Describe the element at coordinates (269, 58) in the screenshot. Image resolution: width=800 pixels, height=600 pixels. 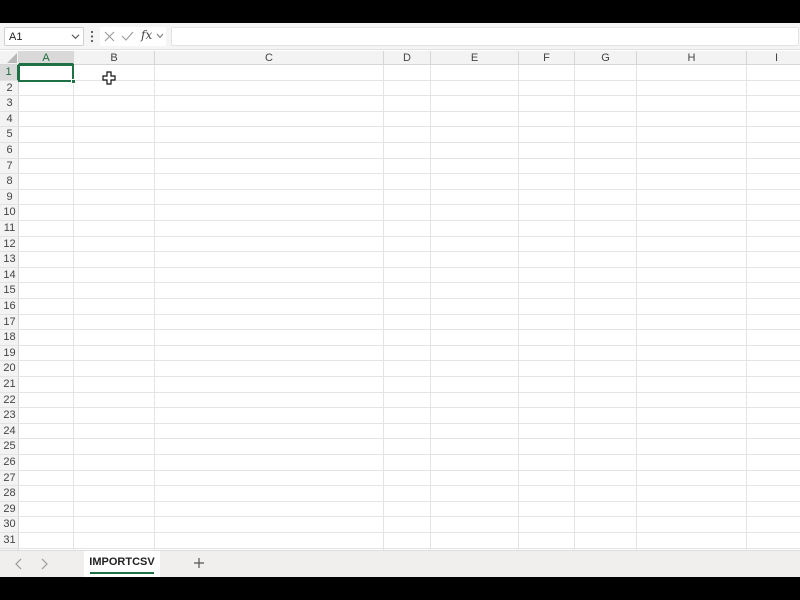
I see `column-header-c: C` at that location.